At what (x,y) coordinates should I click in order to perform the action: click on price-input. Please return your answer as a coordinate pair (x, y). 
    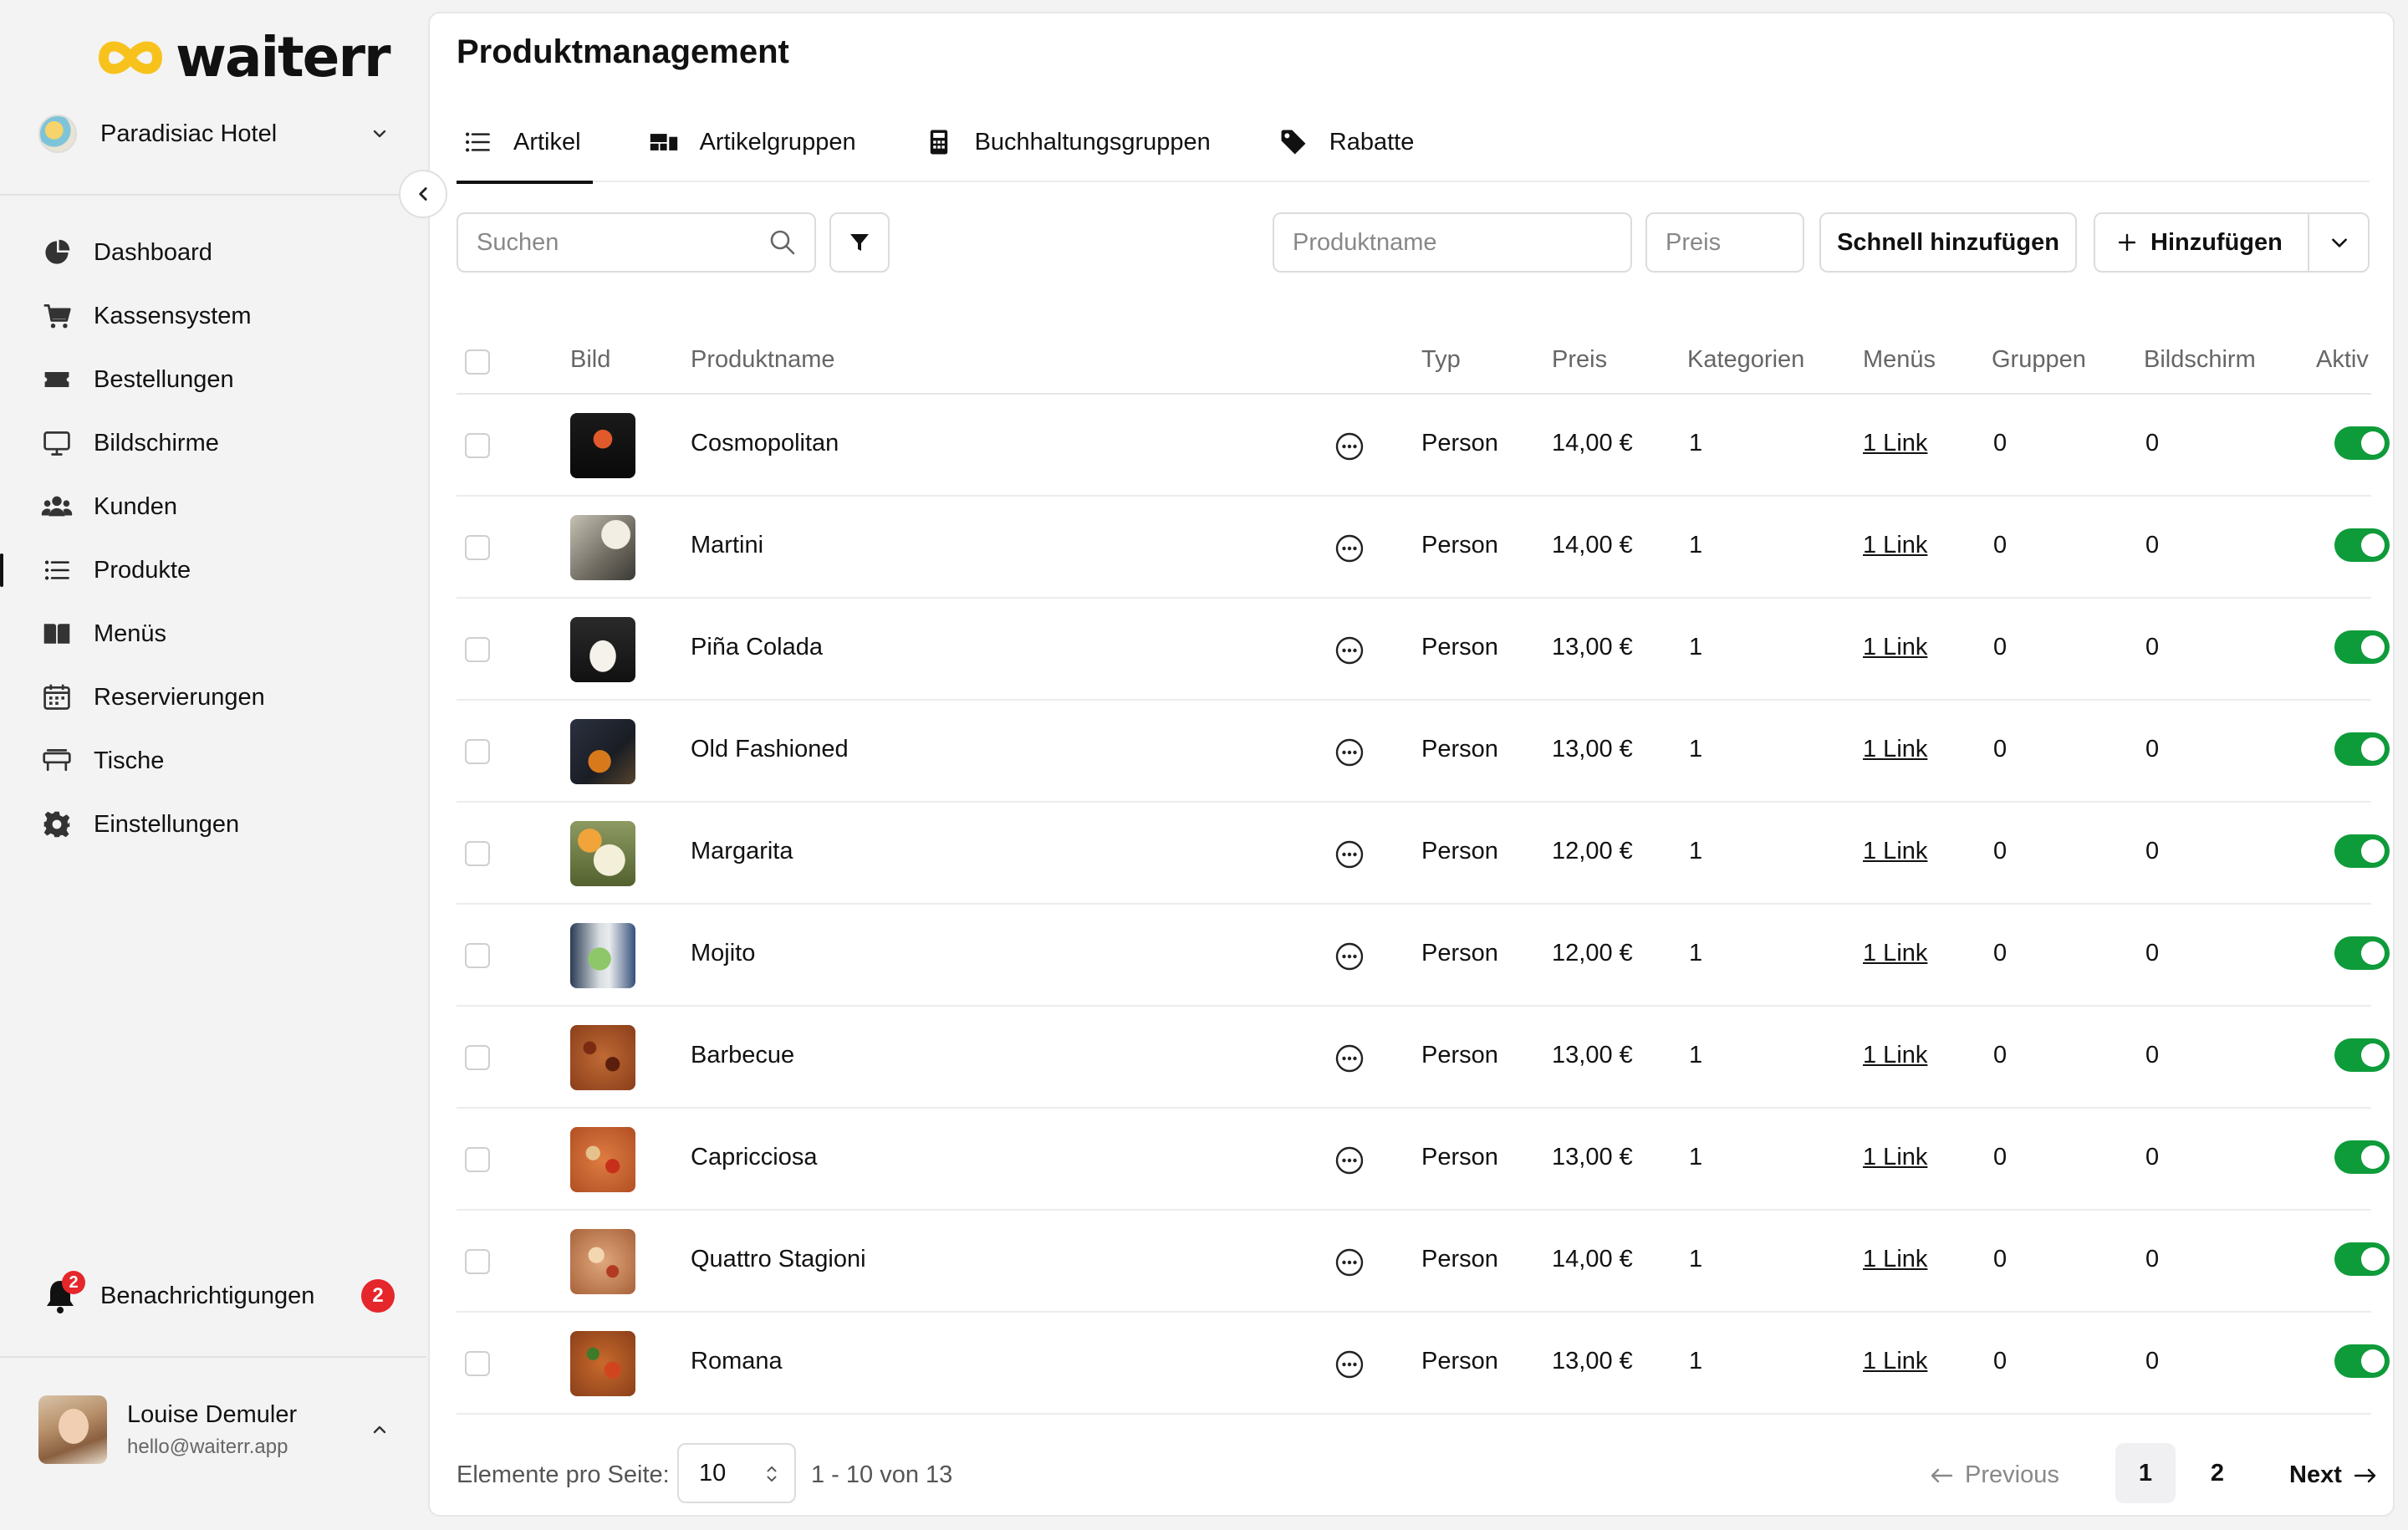
    Looking at the image, I should click on (1725, 243).